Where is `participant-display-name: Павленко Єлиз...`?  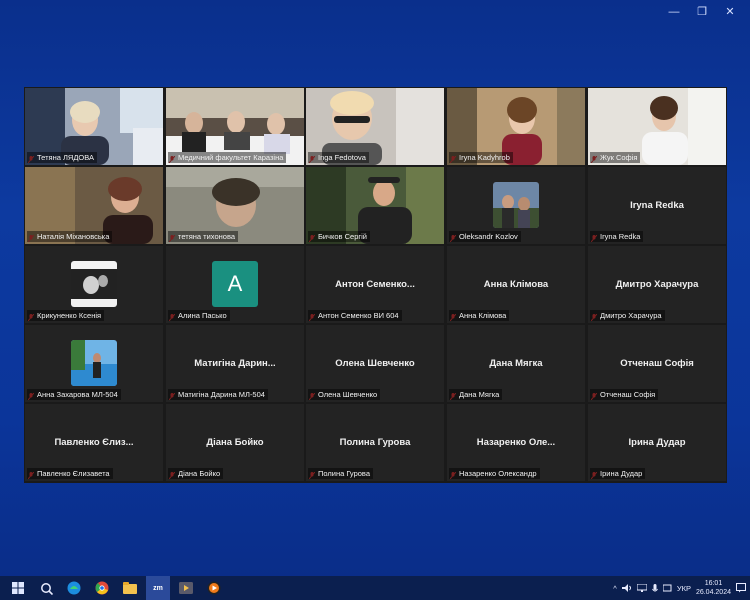 participant-display-name: Павленко Єлиз... is located at coordinates (94, 442).